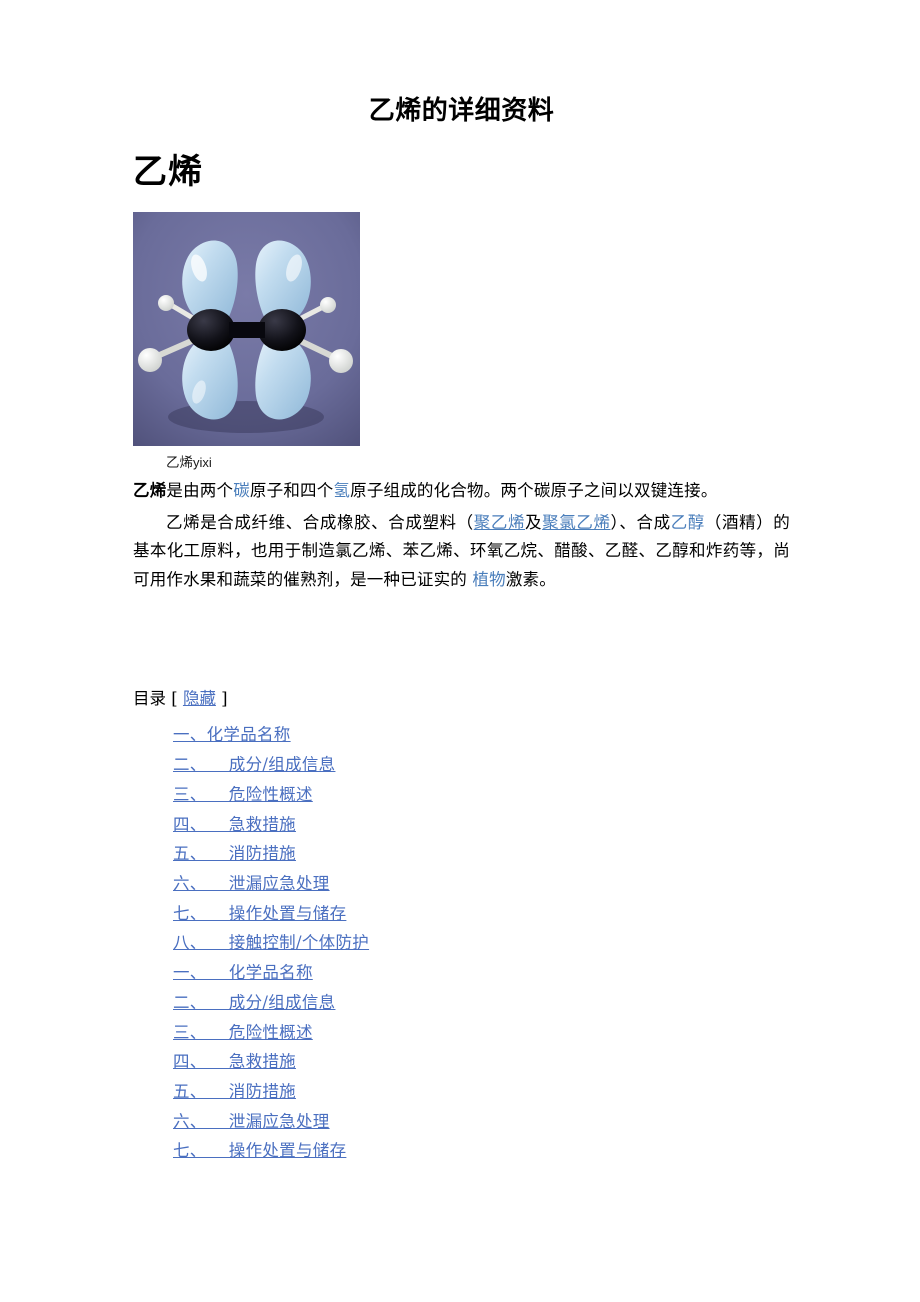  What do you see at coordinates (461, 342) in the screenshot?
I see `figure: 乙烯yixi` at bounding box center [461, 342].